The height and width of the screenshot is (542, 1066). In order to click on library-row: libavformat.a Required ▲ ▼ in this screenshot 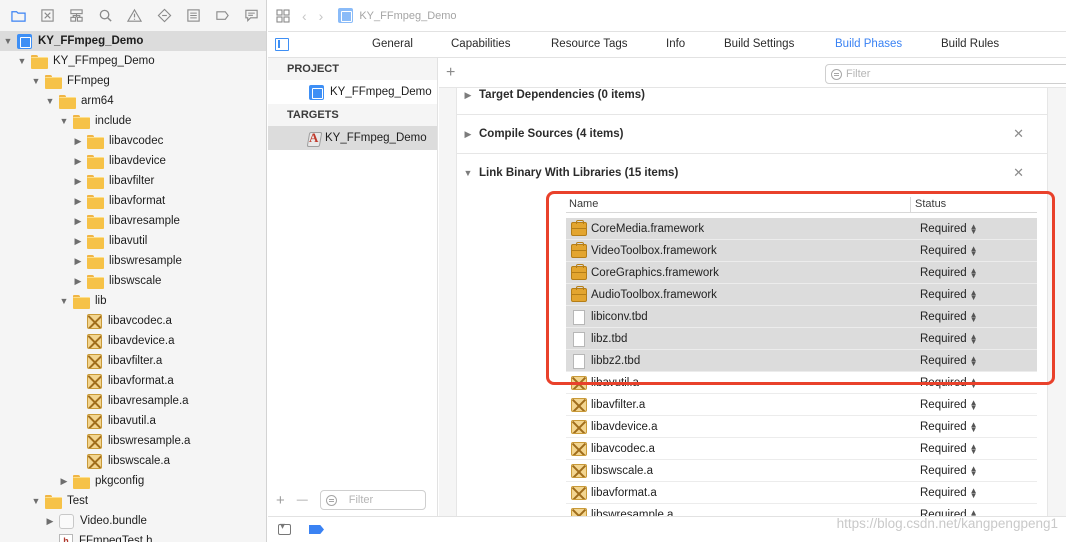, I will do `click(801, 493)`.